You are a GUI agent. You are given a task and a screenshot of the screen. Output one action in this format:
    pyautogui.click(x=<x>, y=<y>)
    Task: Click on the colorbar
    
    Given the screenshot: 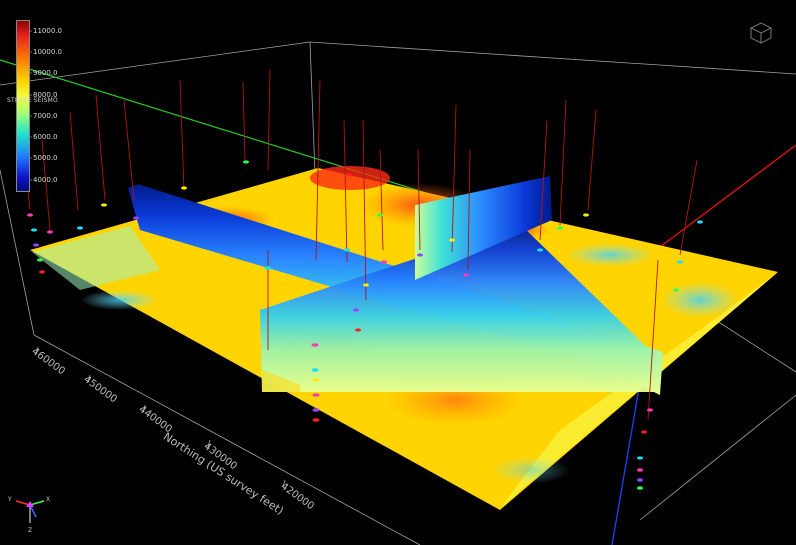 What is the action you would take?
    pyautogui.click(x=23, y=106)
    